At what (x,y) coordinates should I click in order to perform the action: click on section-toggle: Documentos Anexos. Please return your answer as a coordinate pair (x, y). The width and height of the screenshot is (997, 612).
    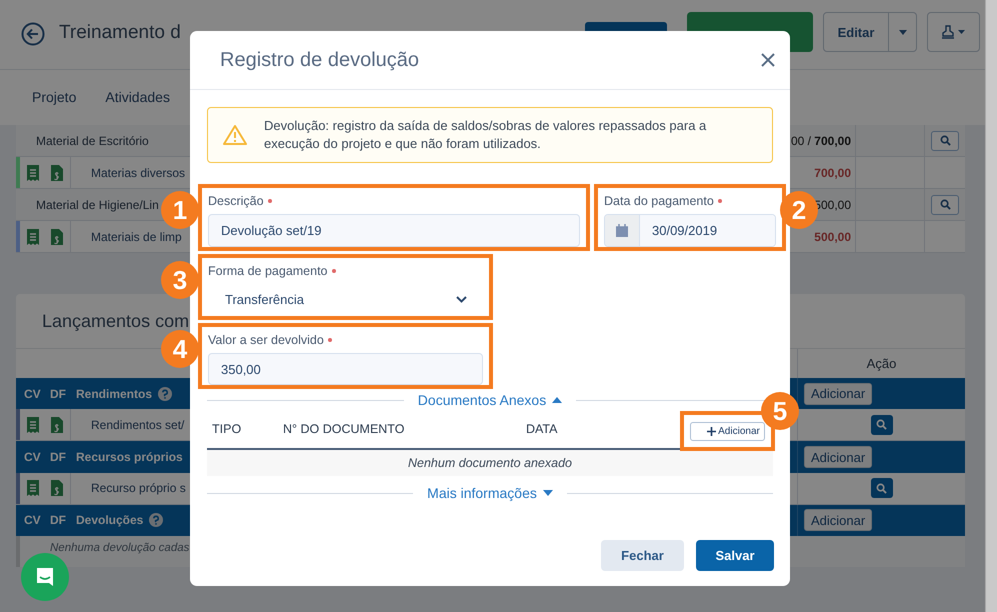
    Looking at the image, I should click on (490, 400).